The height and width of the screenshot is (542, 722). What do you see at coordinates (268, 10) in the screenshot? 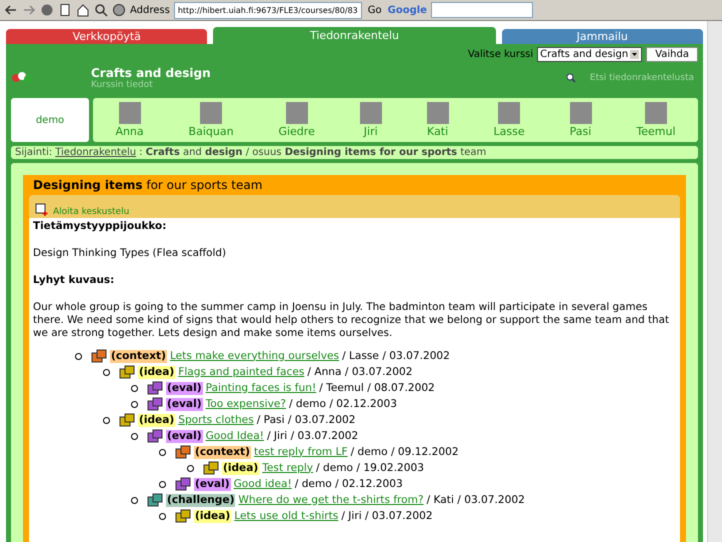
I see `address-field: http://hibert.uiah.fi:9673/FLE3/courses/80/83` at bounding box center [268, 10].